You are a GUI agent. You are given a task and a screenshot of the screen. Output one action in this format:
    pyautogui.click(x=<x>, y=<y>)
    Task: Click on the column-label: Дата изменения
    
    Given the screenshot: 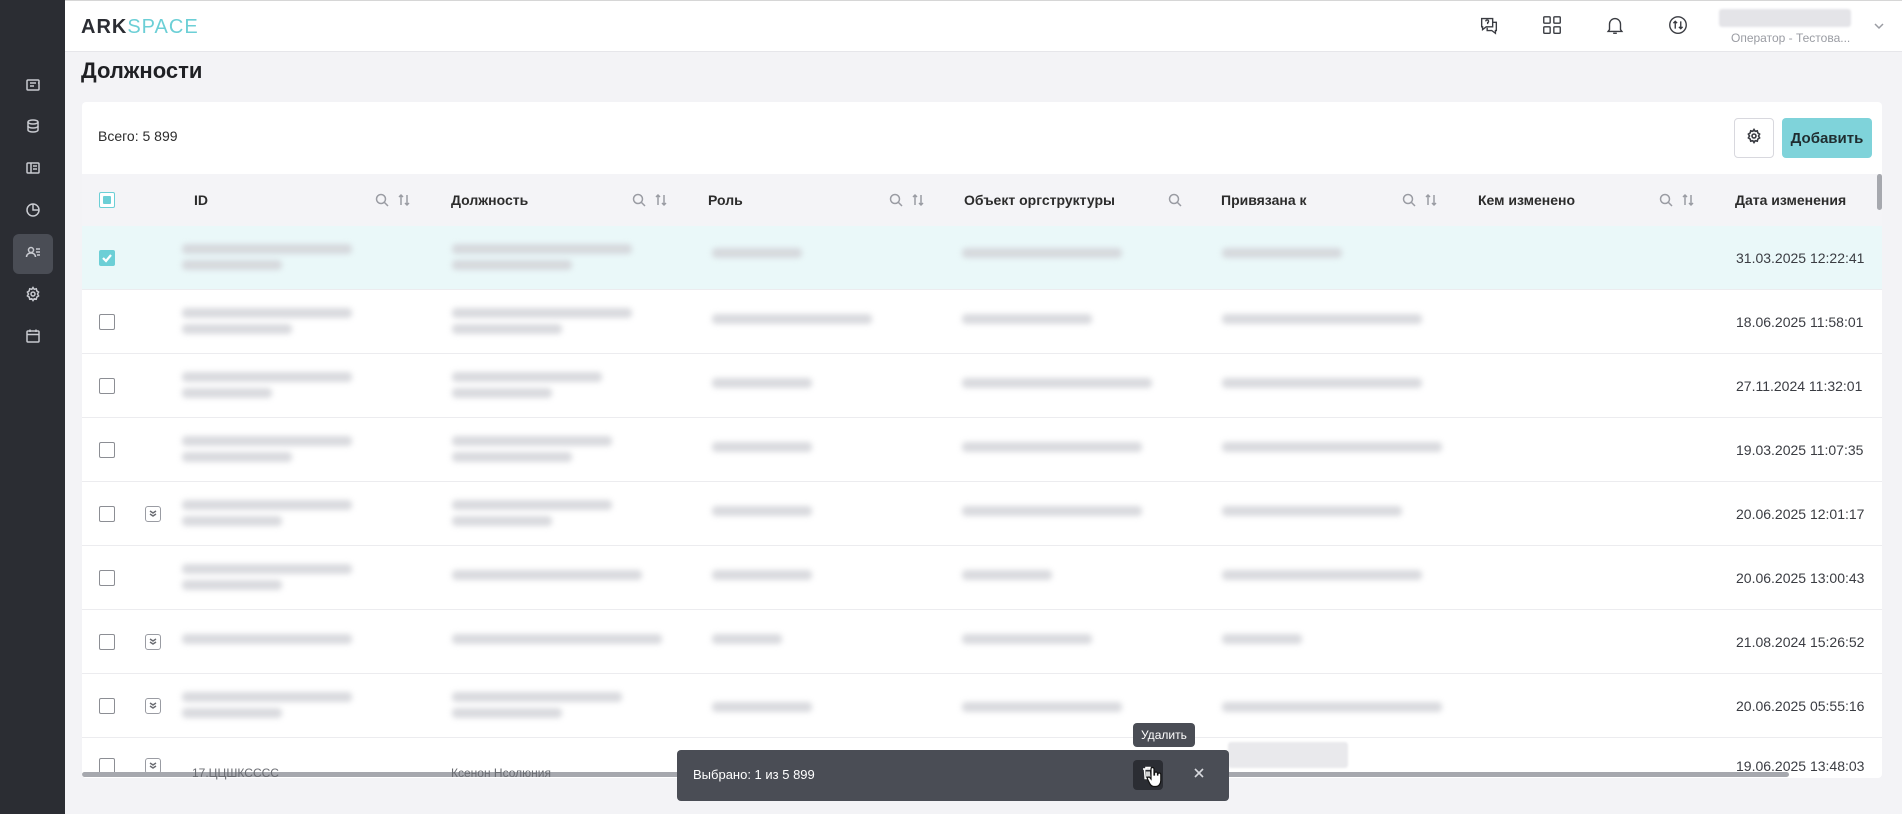 What is the action you would take?
    pyautogui.click(x=1791, y=200)
    